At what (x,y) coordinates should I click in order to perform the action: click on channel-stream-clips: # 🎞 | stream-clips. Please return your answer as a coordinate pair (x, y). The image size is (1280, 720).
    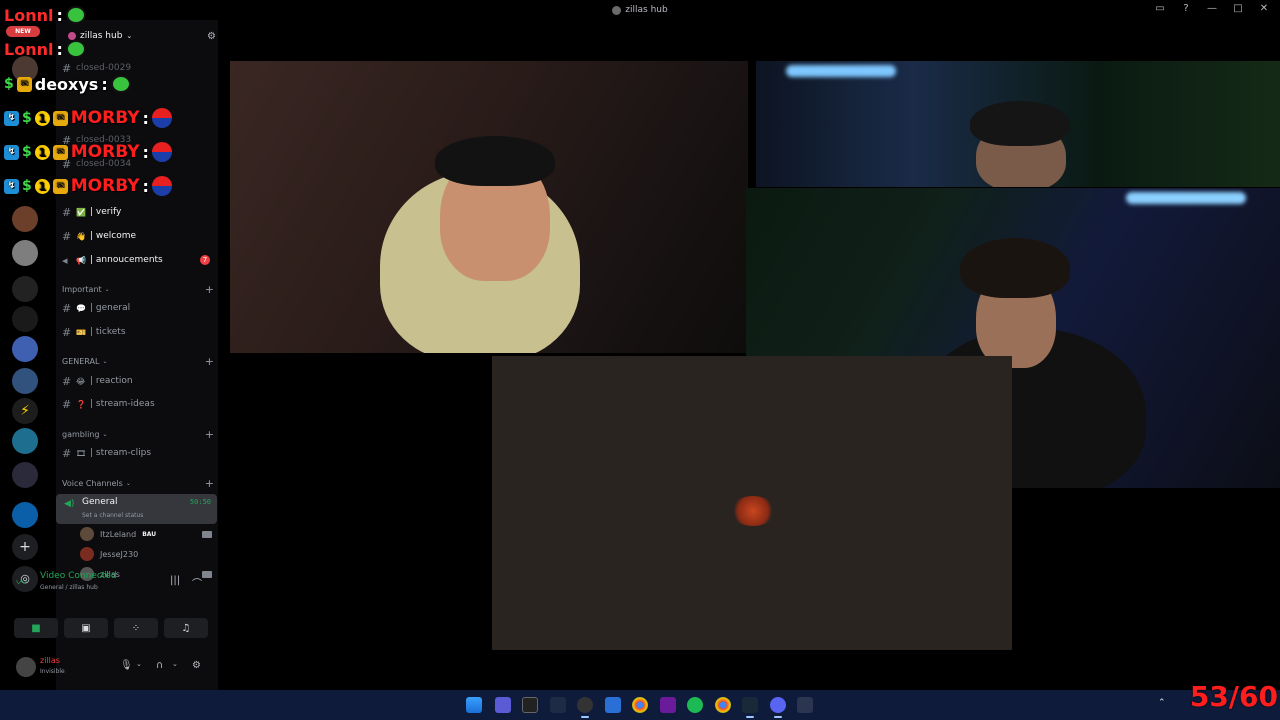
    Looking at the image, I should click on (138, 453).